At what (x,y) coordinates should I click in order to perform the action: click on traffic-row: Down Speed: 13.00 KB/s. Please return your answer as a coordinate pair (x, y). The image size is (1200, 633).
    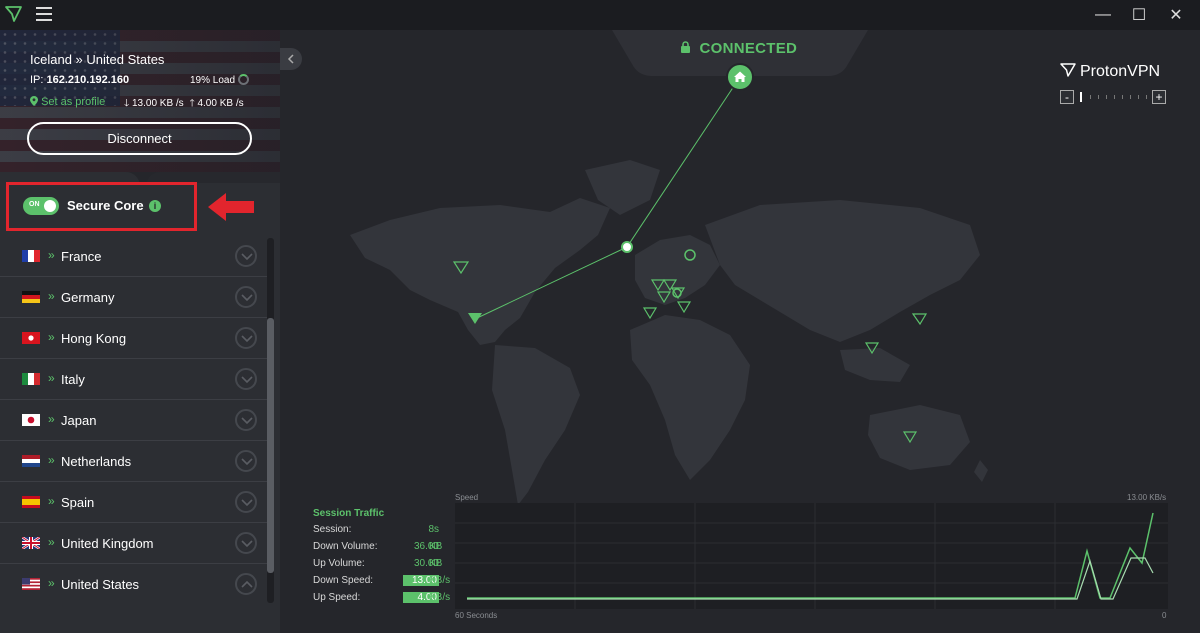
    Looking at the image, I should click on (382, 580).